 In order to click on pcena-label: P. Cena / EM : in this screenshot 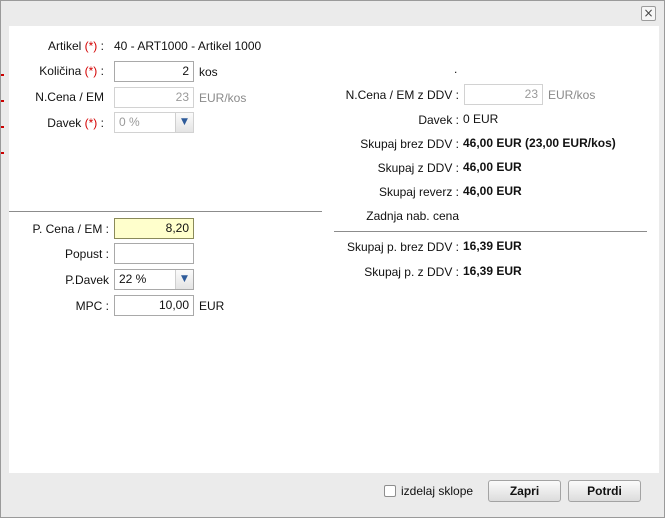, I will do `click(70, 229)`.